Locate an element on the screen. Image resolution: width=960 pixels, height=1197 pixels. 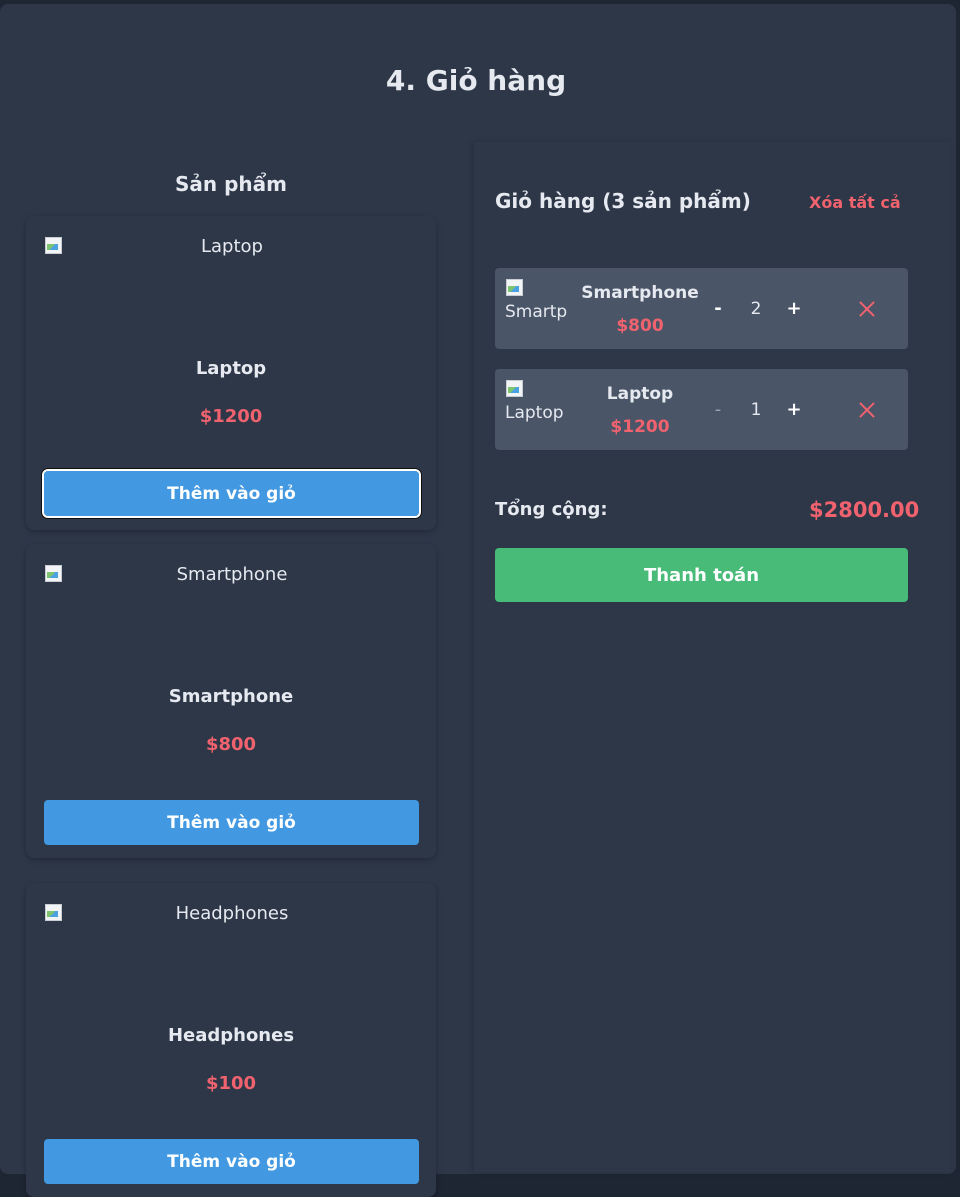
product-price: $800 is located at coordinates (231, 744).